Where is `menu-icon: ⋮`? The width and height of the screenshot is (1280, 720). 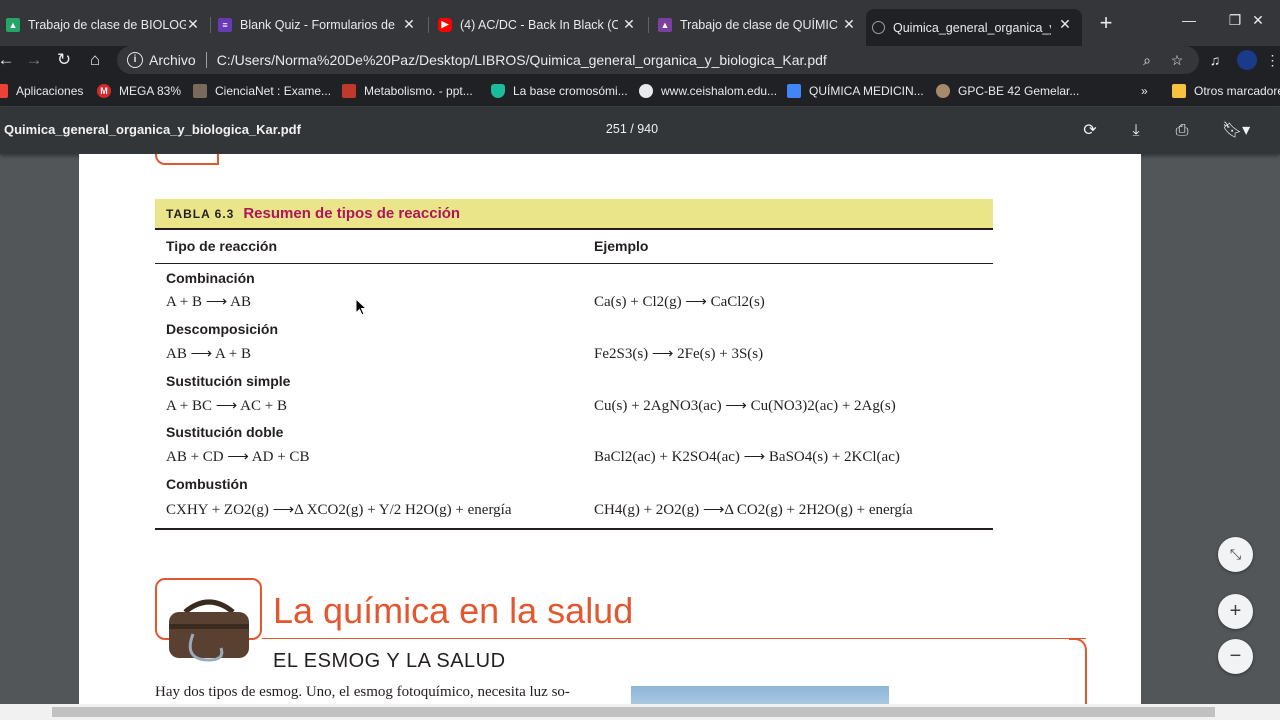
menu-icon: ⋮ is located at coordinates (1272, 60).